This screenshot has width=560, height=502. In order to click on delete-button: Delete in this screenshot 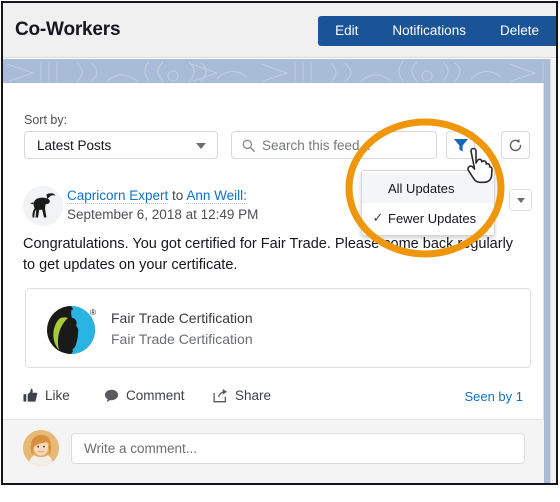, I will do `click(519, 31)`.